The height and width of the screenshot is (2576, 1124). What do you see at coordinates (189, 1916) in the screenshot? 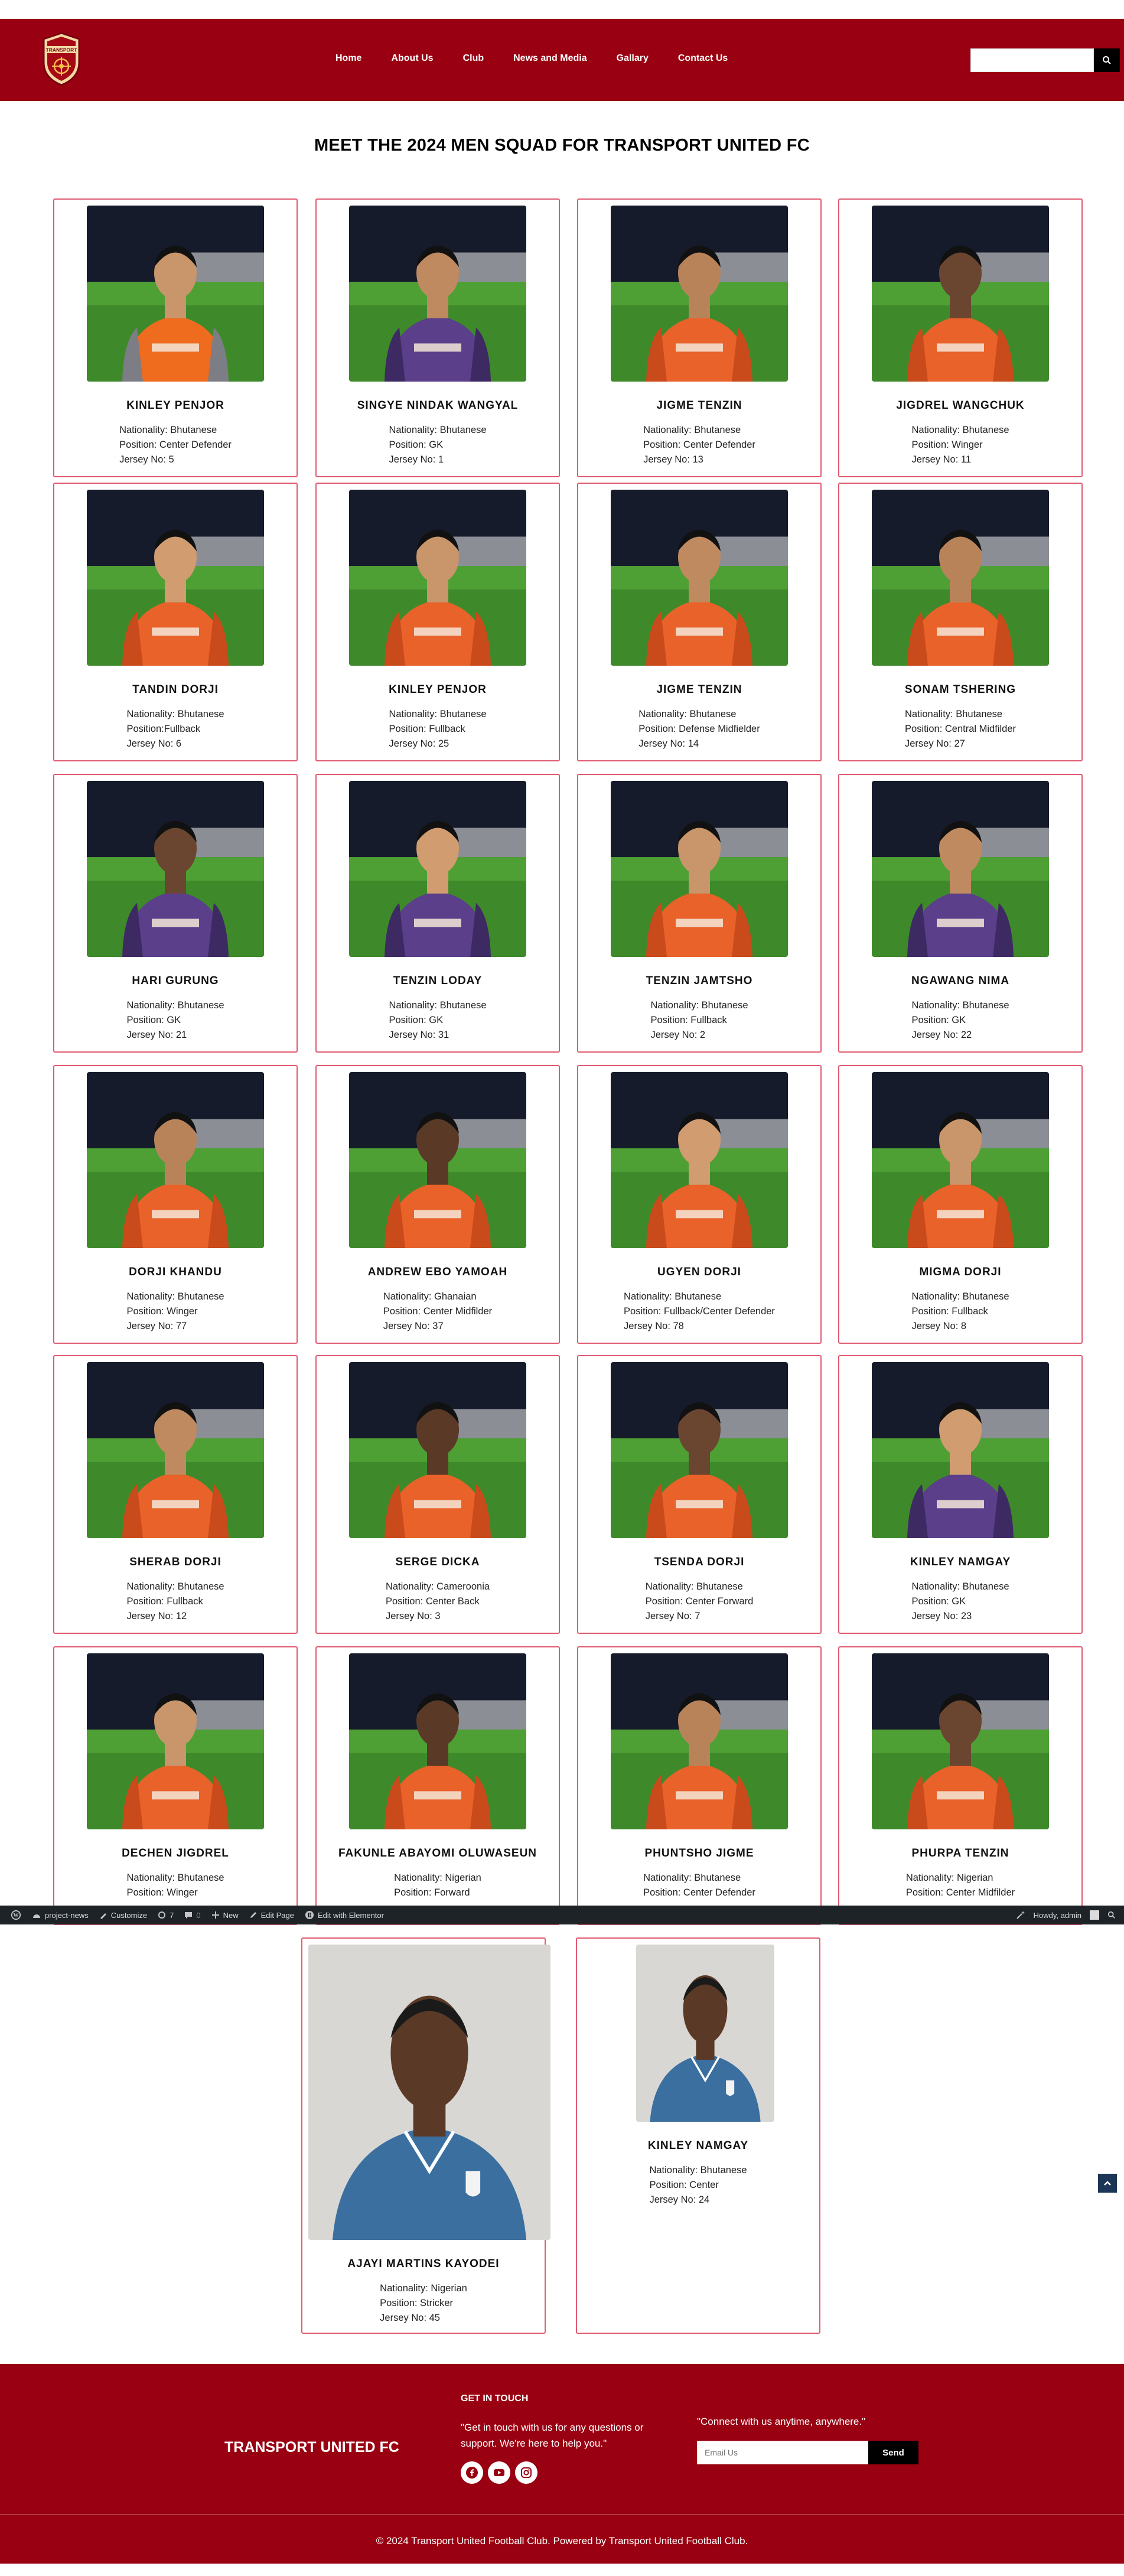
I see `comment-icon` at bounding box center [189, 1916].